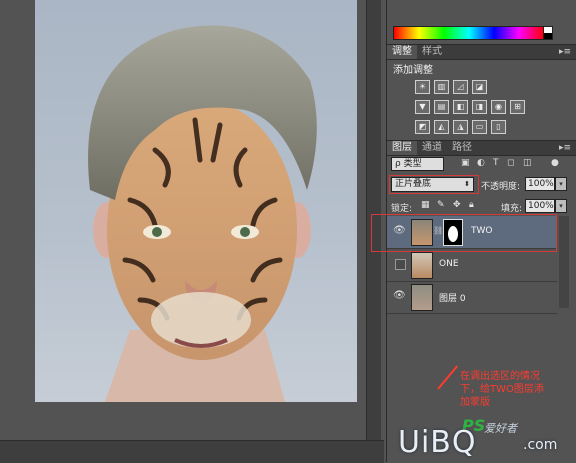  I want to click on blend-mode-select: 正片叠底 ⬍, so click(432, 184).